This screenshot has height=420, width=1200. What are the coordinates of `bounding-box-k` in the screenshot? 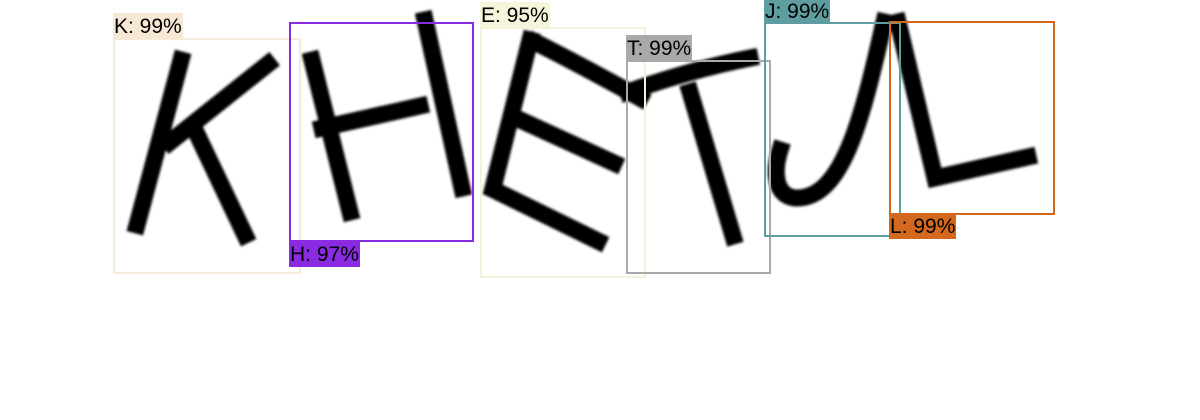 It's located at (207, 156).